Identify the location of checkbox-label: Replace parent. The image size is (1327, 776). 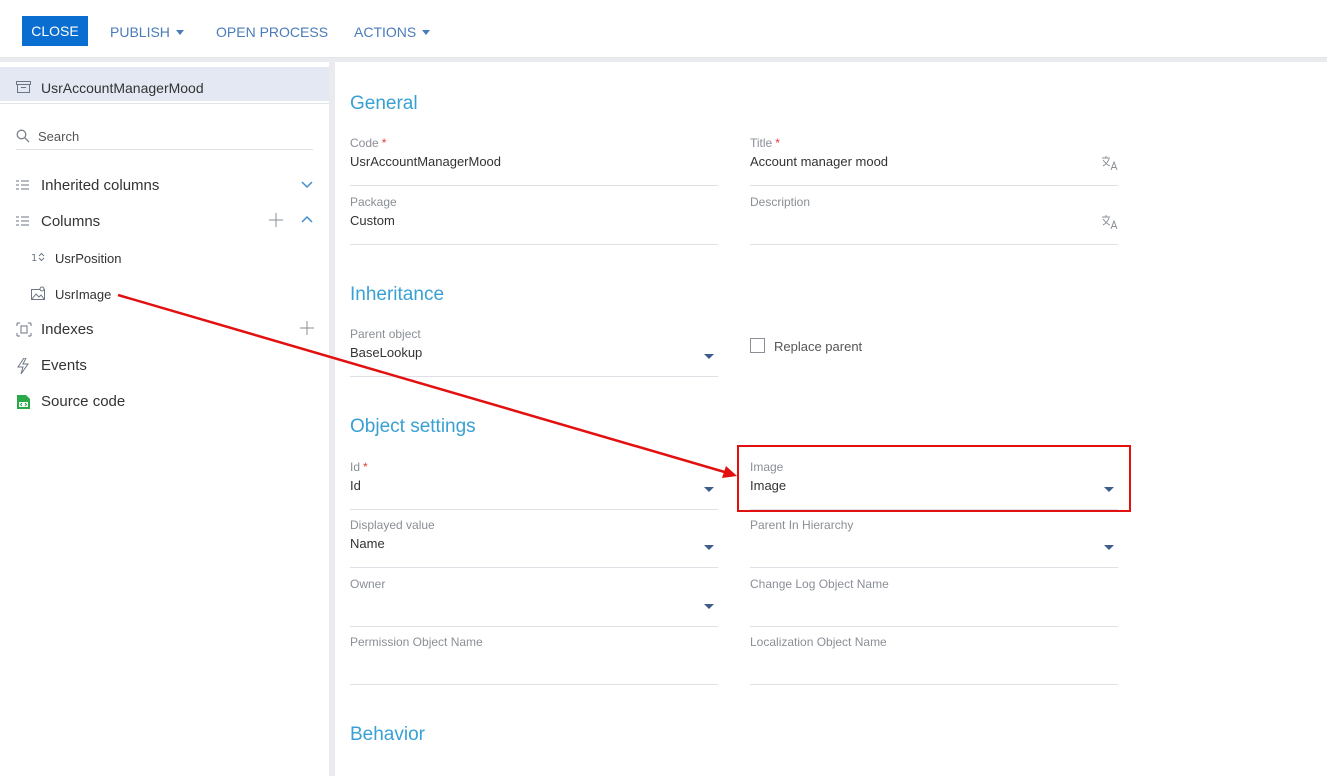
(818, 346).